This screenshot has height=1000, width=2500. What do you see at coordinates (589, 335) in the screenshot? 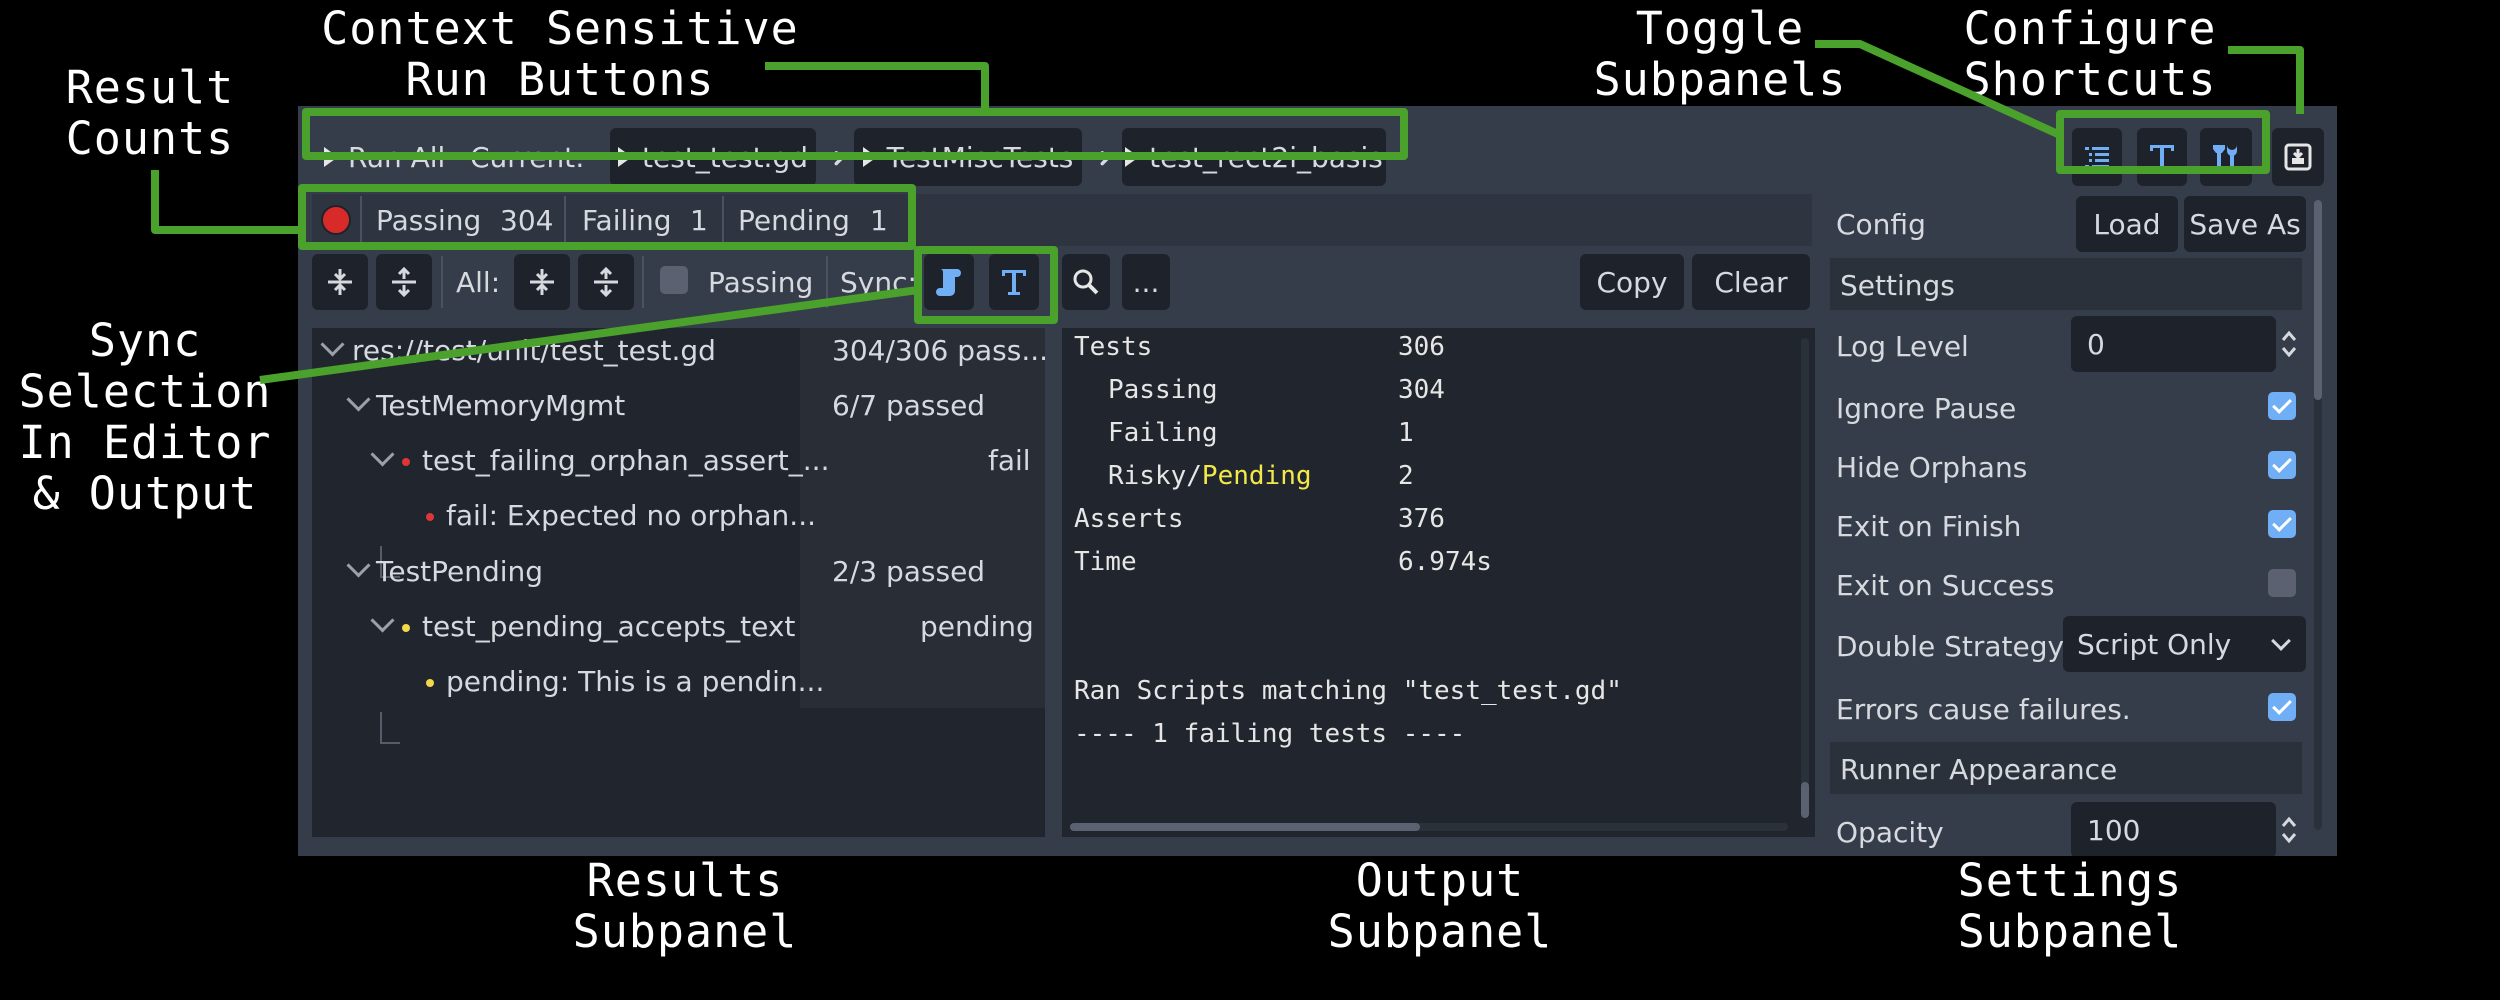
I see `sync-connector` at bounding box center [589, 335].